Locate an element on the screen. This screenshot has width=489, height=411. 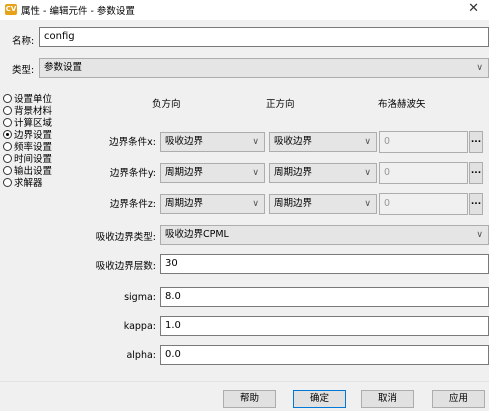
ok-button: 确定 is located at coordinates (319, 399).